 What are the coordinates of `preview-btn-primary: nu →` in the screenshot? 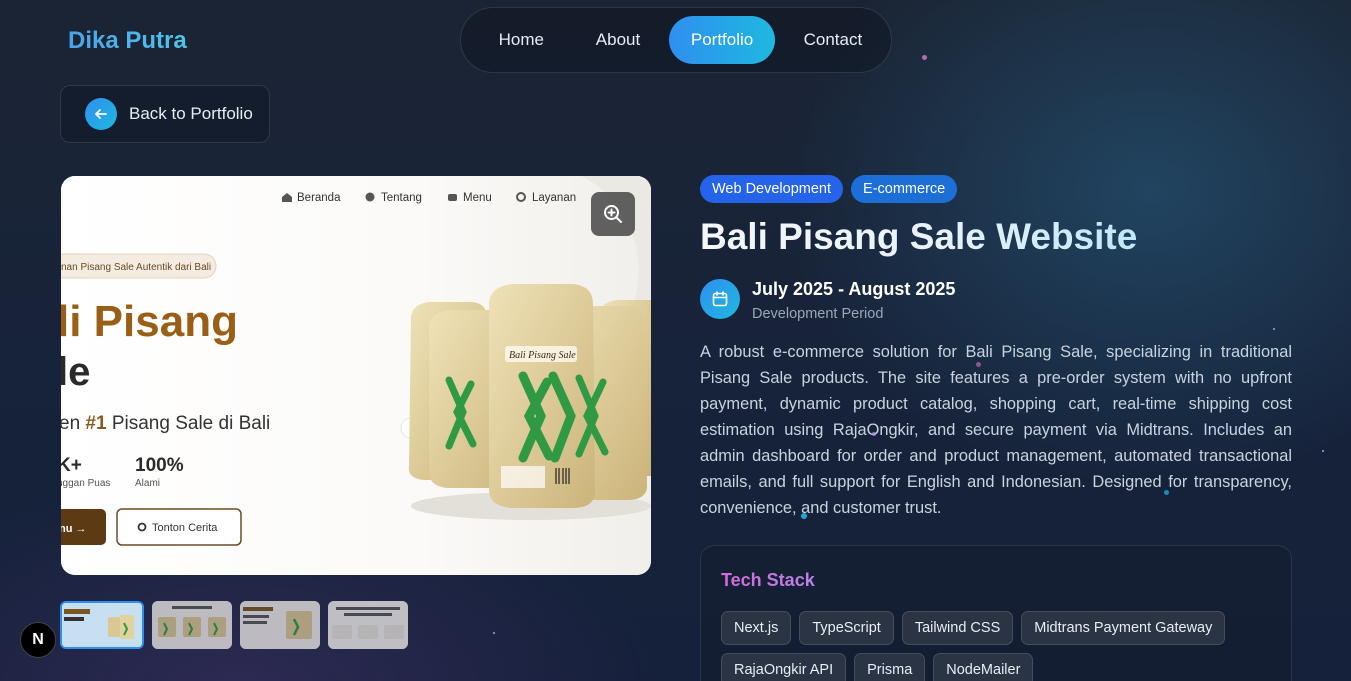 It's located at (74, 529).